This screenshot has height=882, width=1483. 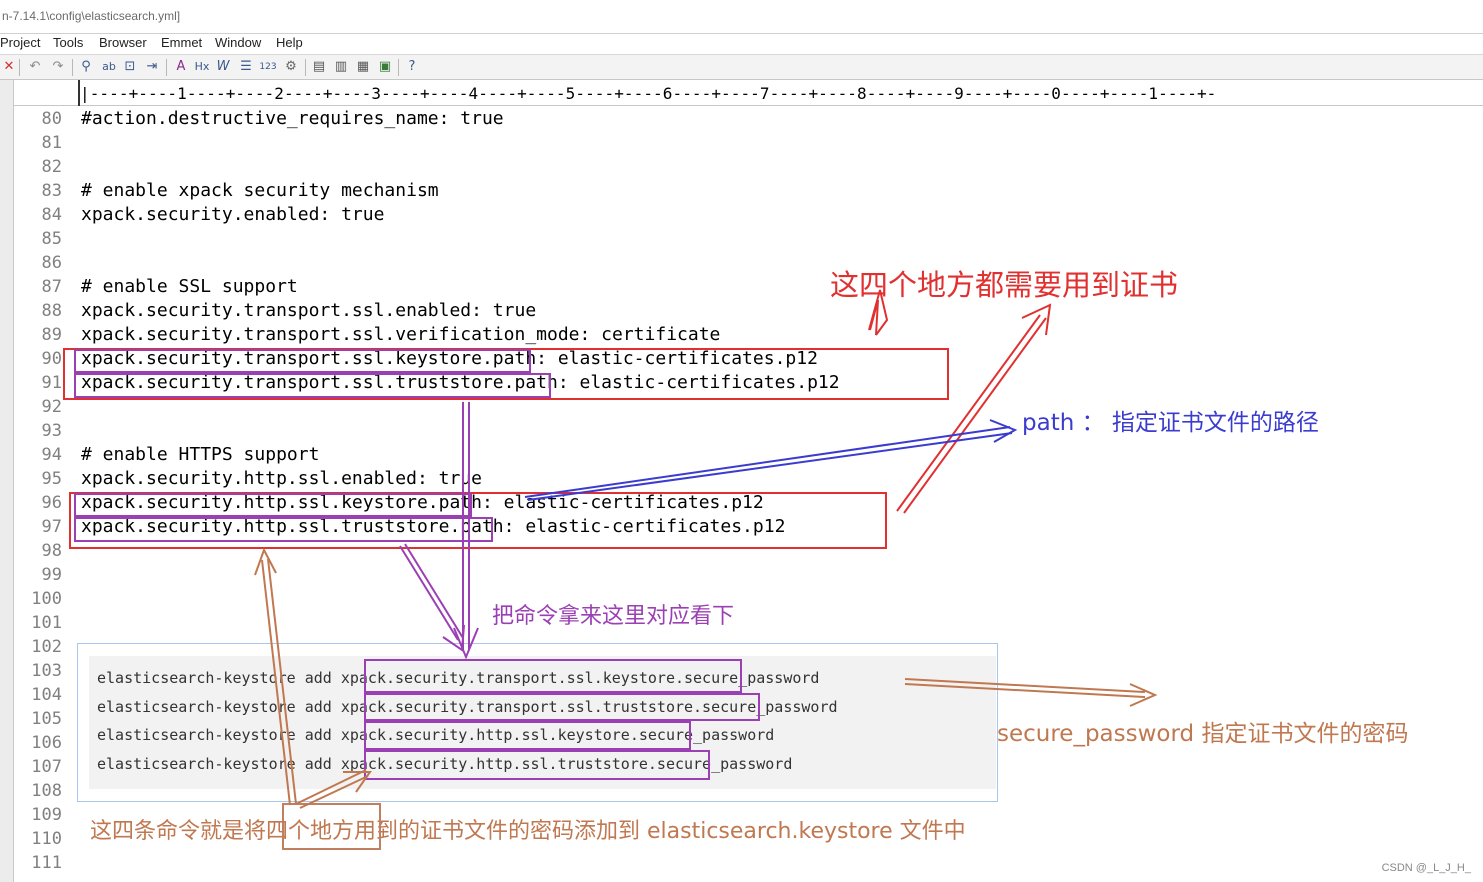 What do you see at coordinates (51, 431) in the screenshot?
I see `line-number: 93` at bounding box center [51, 431].